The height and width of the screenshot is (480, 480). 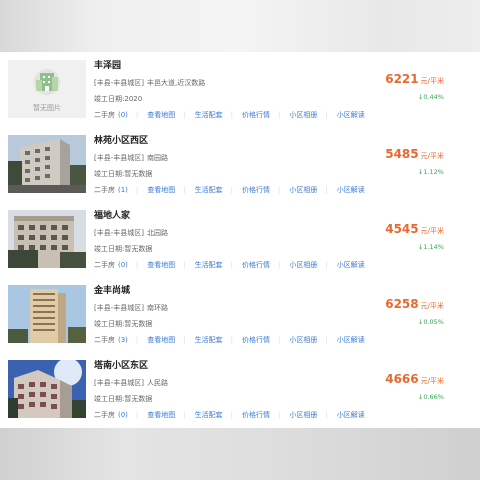 I want to click on listing-street: 人民路, so click(x=157, y=383).